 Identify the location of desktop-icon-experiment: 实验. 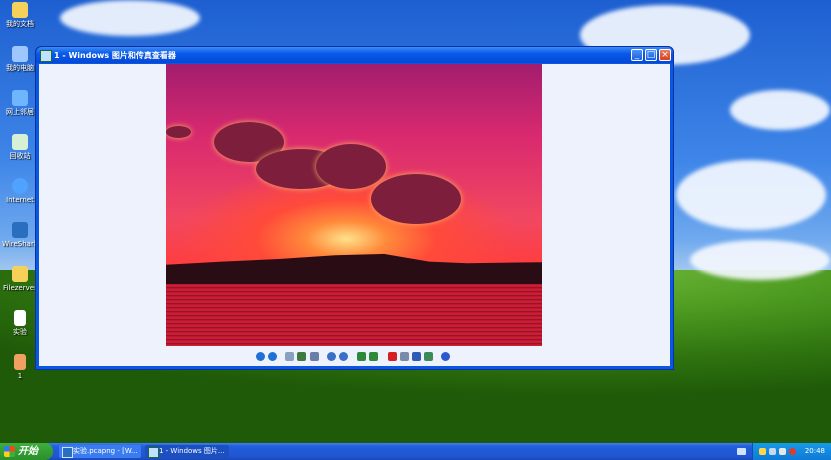
(20, 323).